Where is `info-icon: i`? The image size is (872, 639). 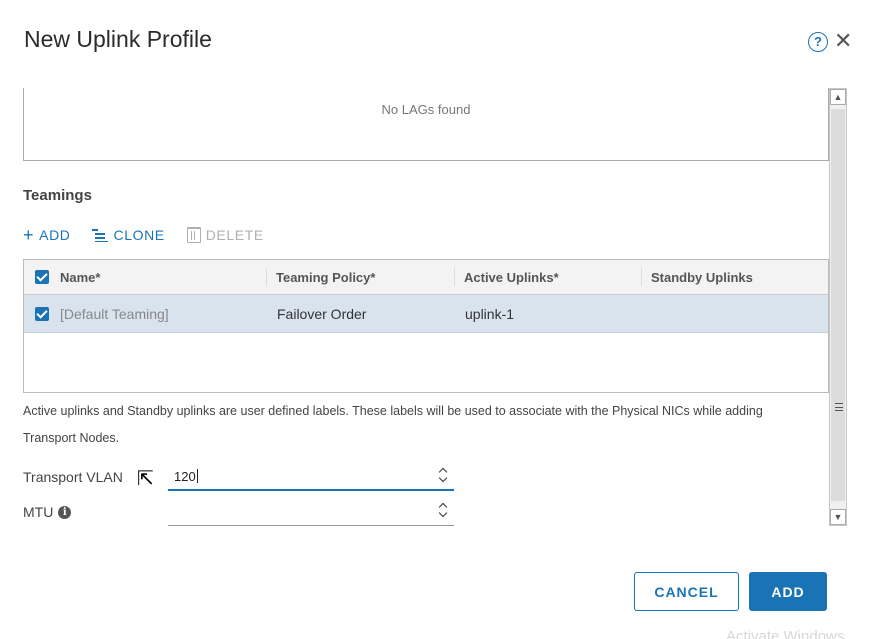
info-icon: i is located at coordinates (65, 512).